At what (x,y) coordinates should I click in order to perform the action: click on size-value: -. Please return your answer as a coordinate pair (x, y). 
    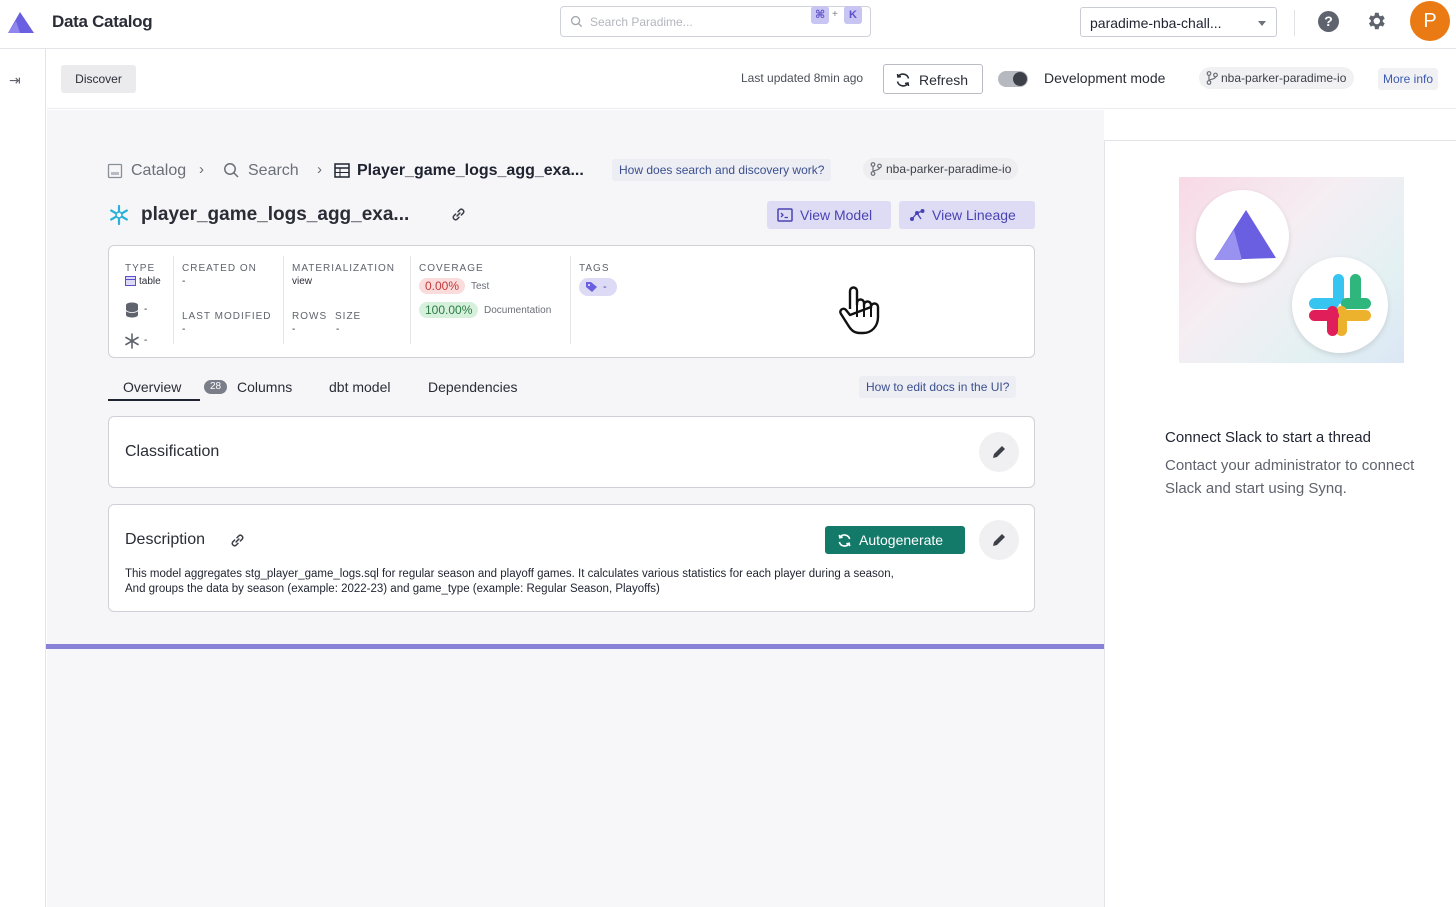
    Looking at the image, I should click on (338, 329).